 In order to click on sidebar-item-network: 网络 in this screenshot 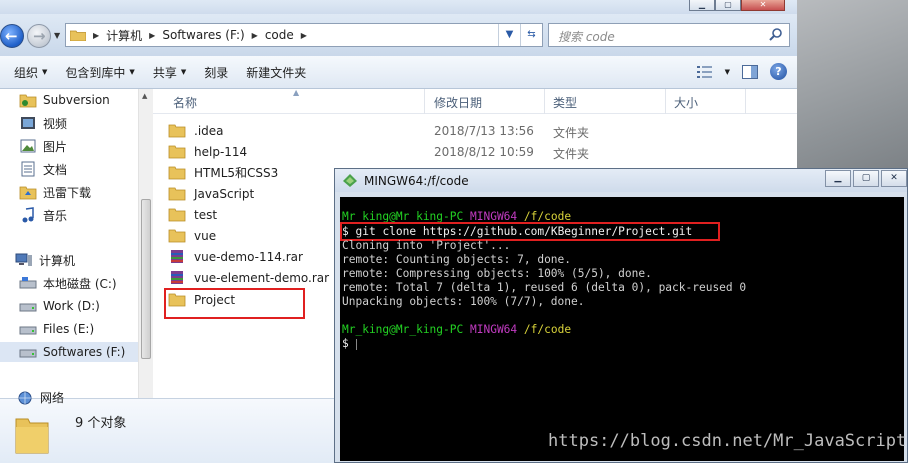, I will do `click(40, 397)`.